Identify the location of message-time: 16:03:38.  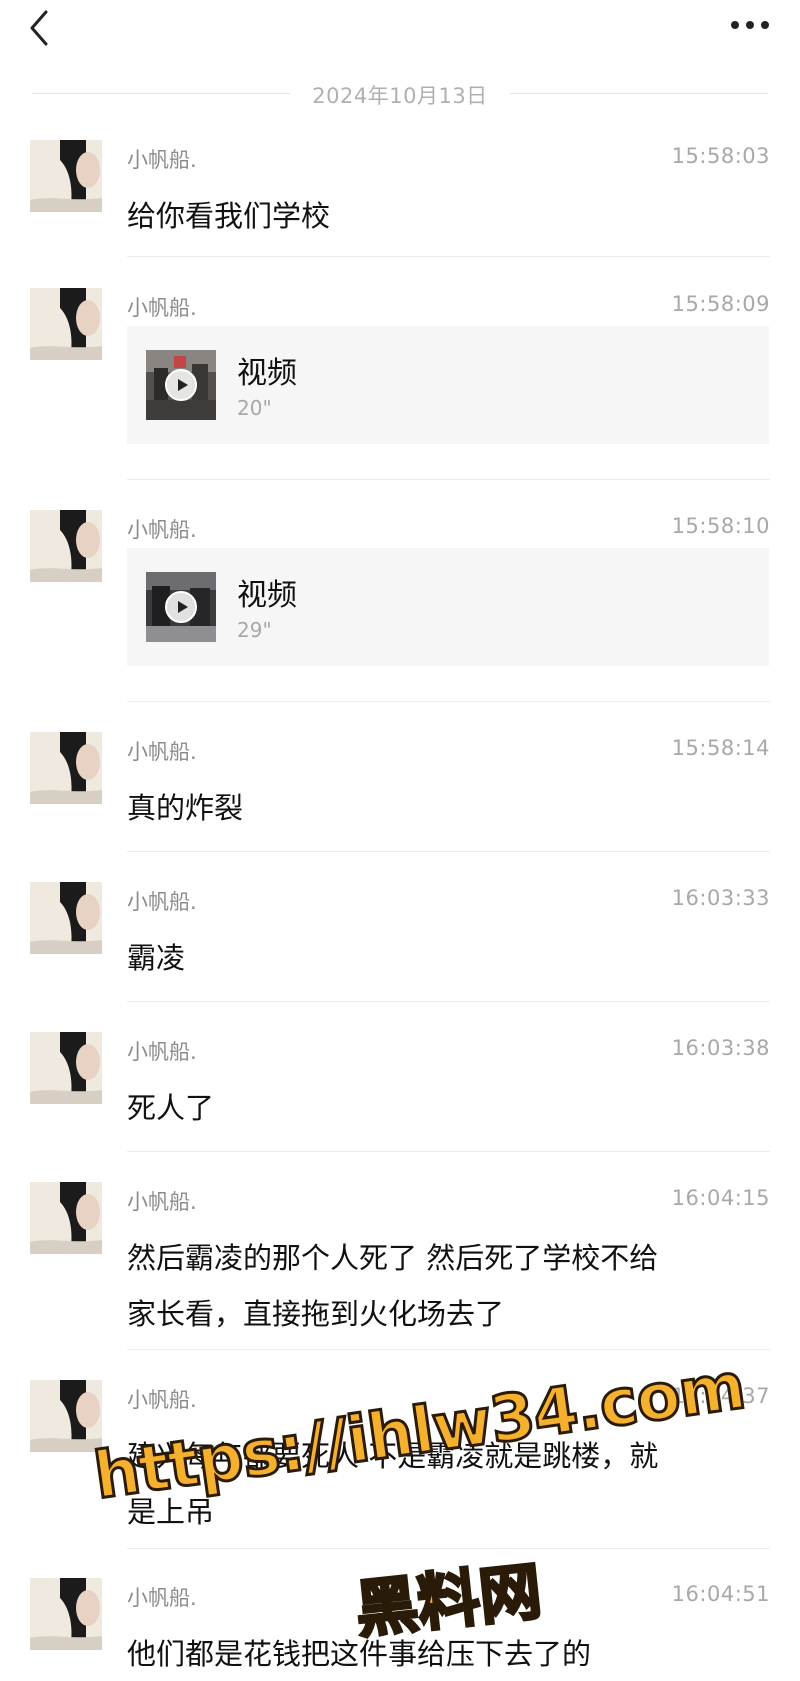
(720, 1048).